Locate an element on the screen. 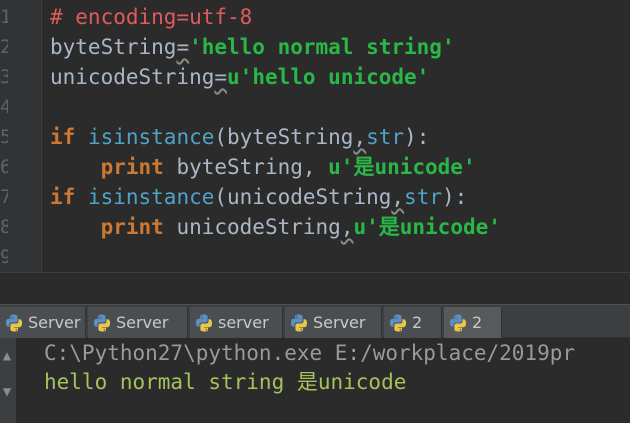 The width and height of the screenshot is (630, 423). code-token-comment: # encoding=utf-8 is located at coordinates (151, 17).